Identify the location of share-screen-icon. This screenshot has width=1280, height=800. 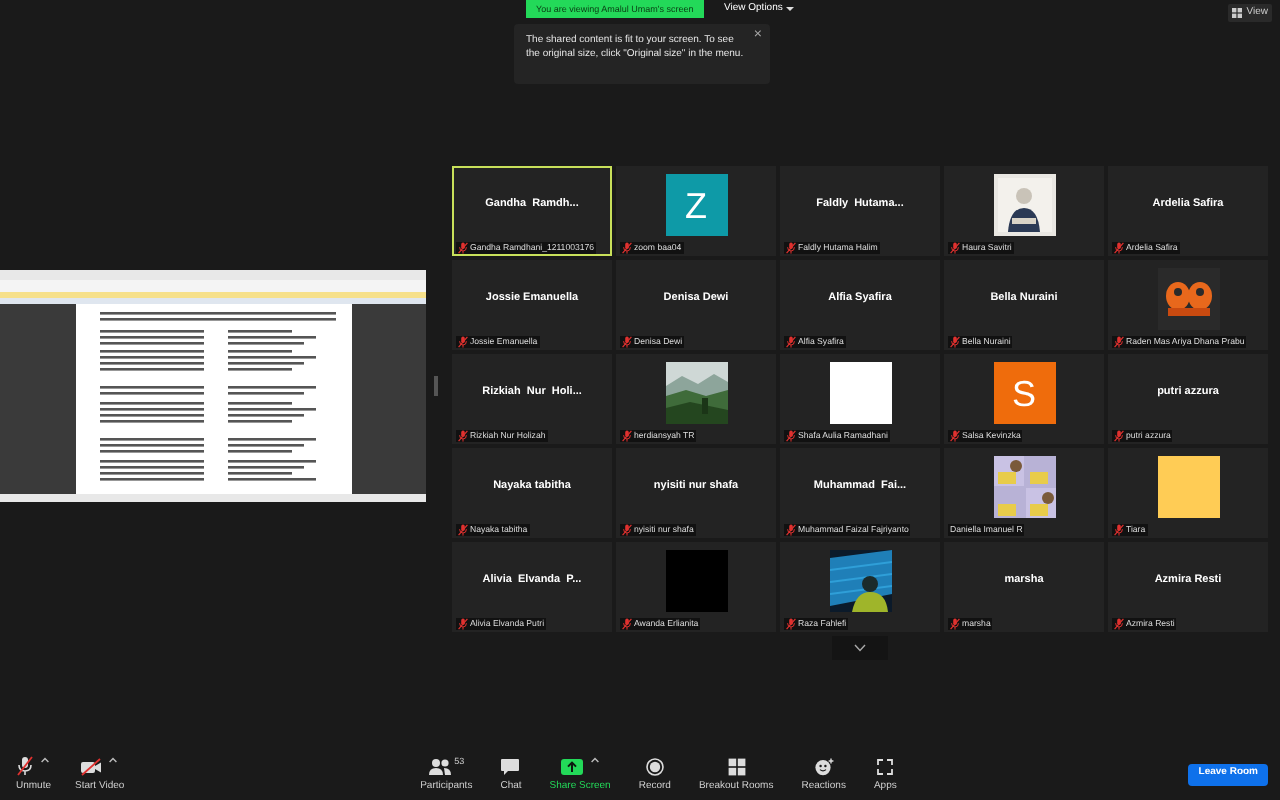
(572, 766).